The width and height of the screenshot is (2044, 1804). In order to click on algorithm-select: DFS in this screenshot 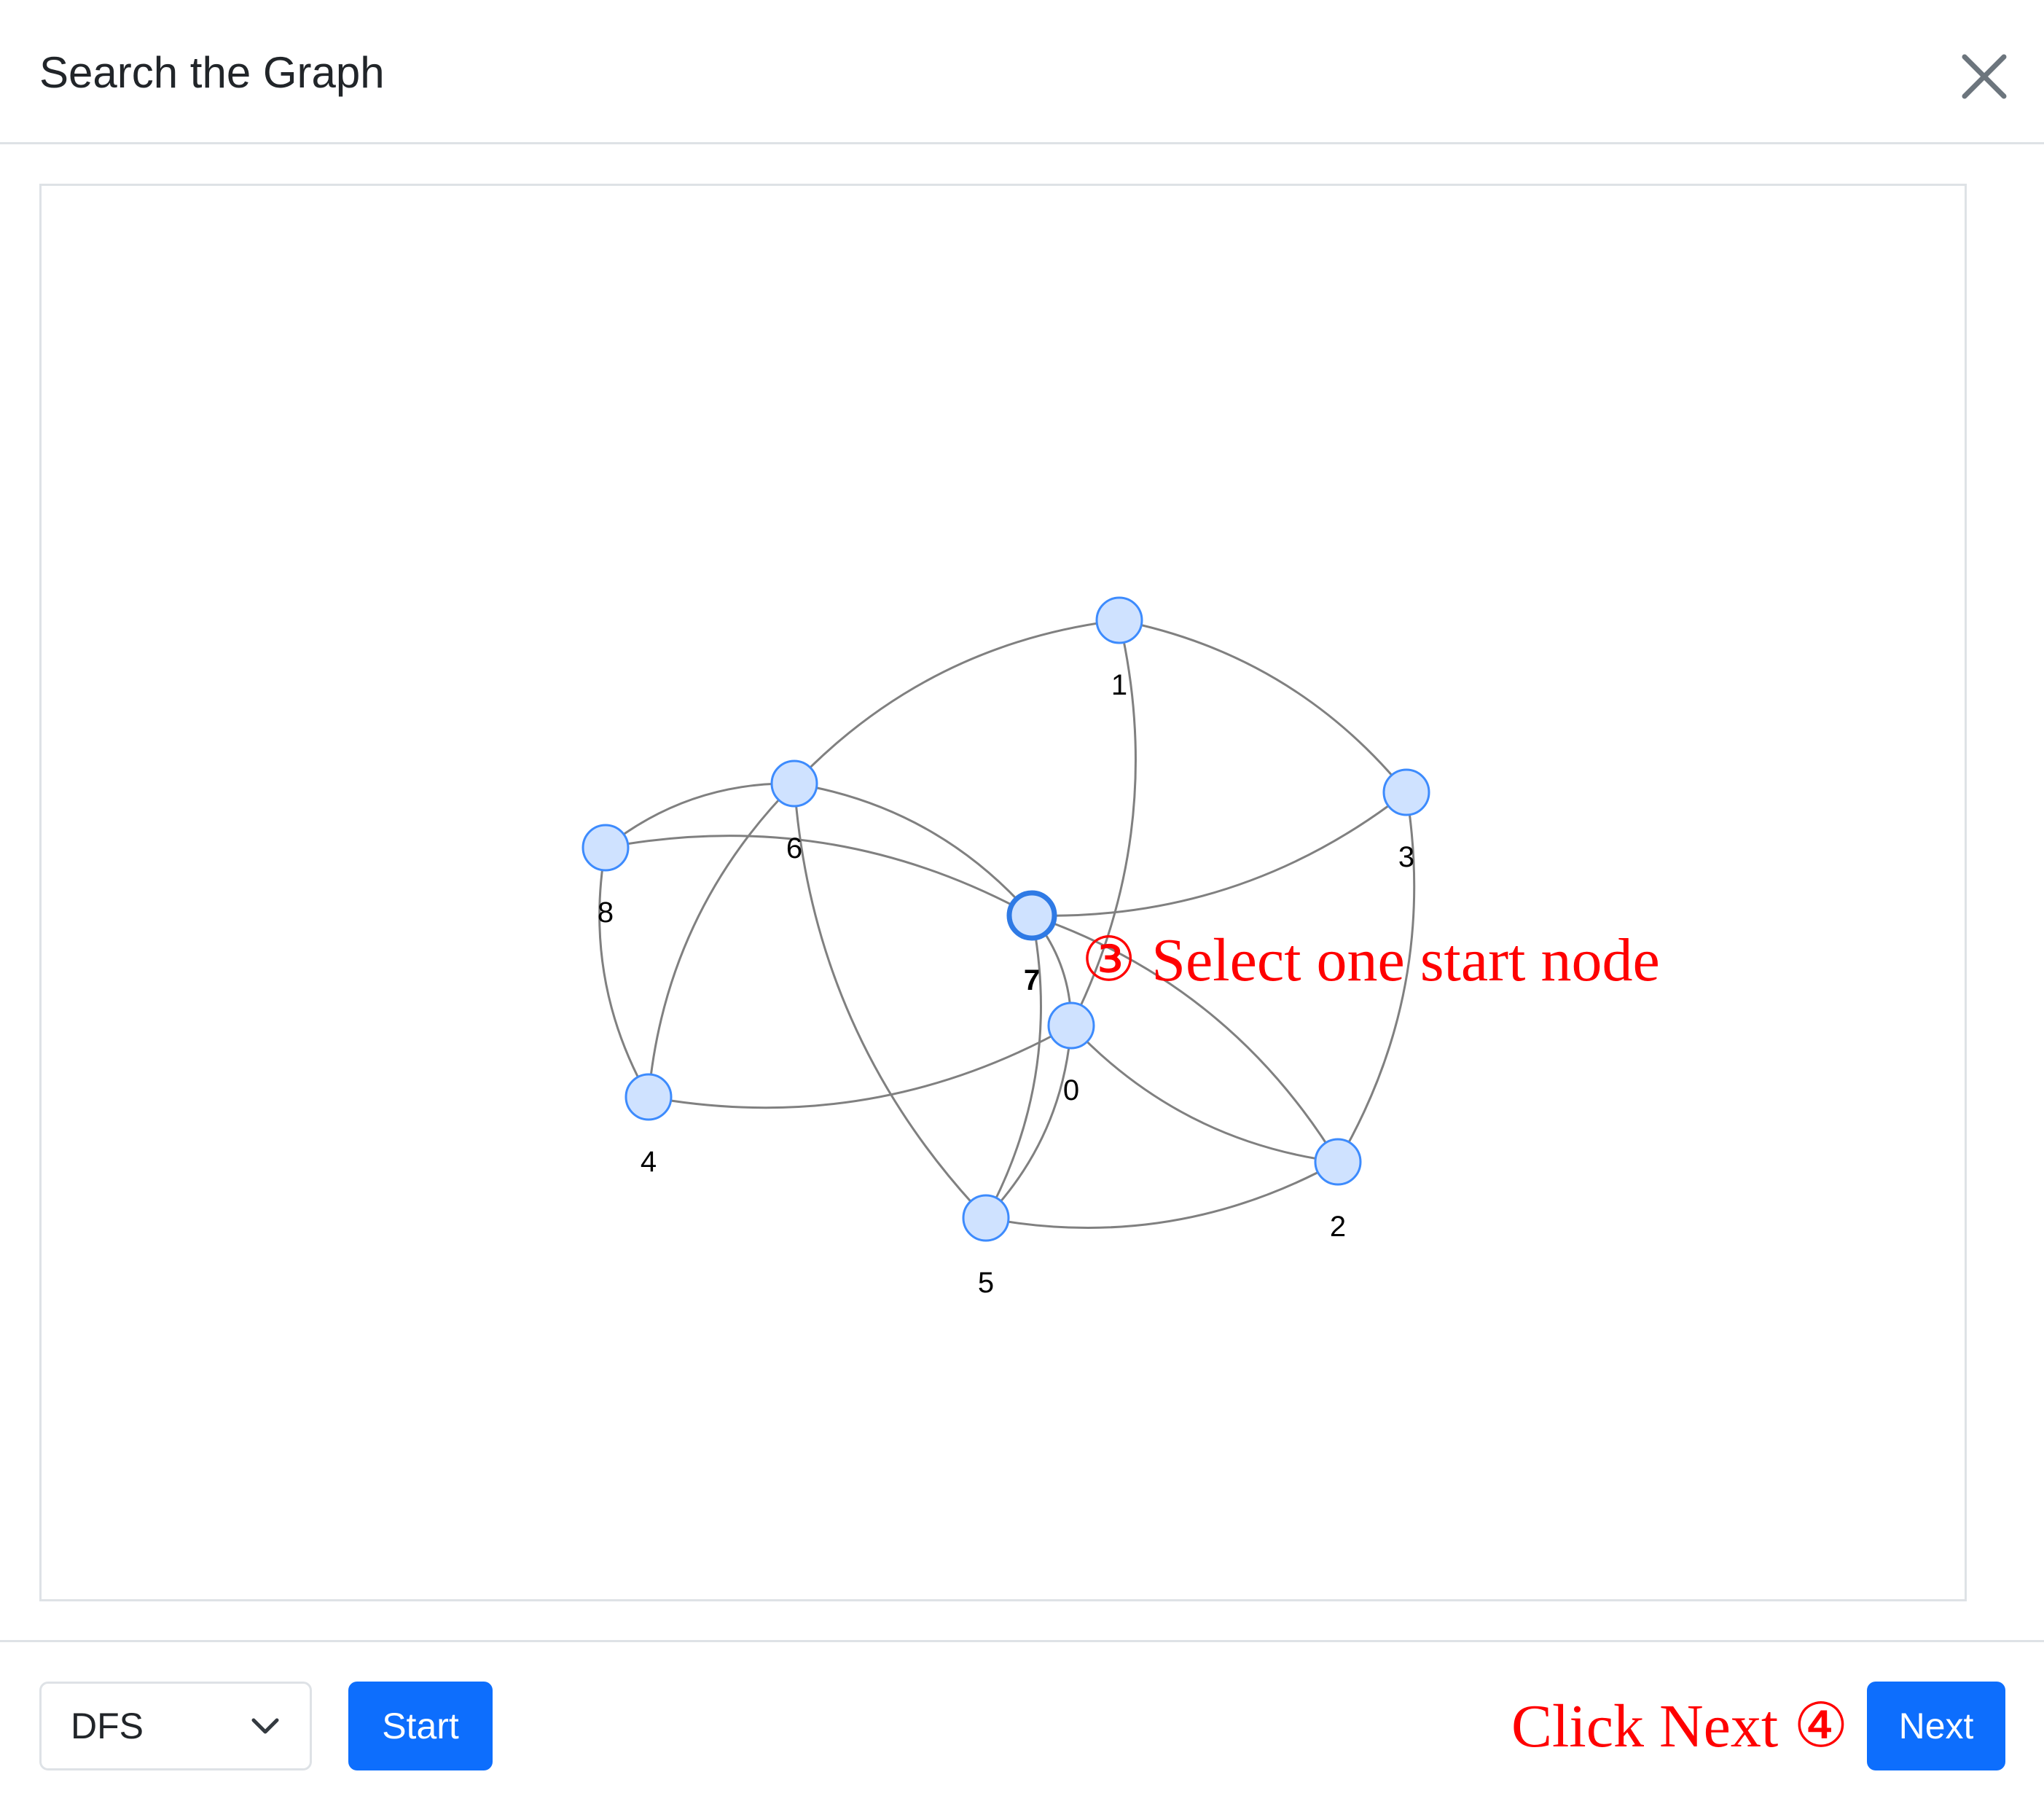, I will do `click(176, 1726)`.